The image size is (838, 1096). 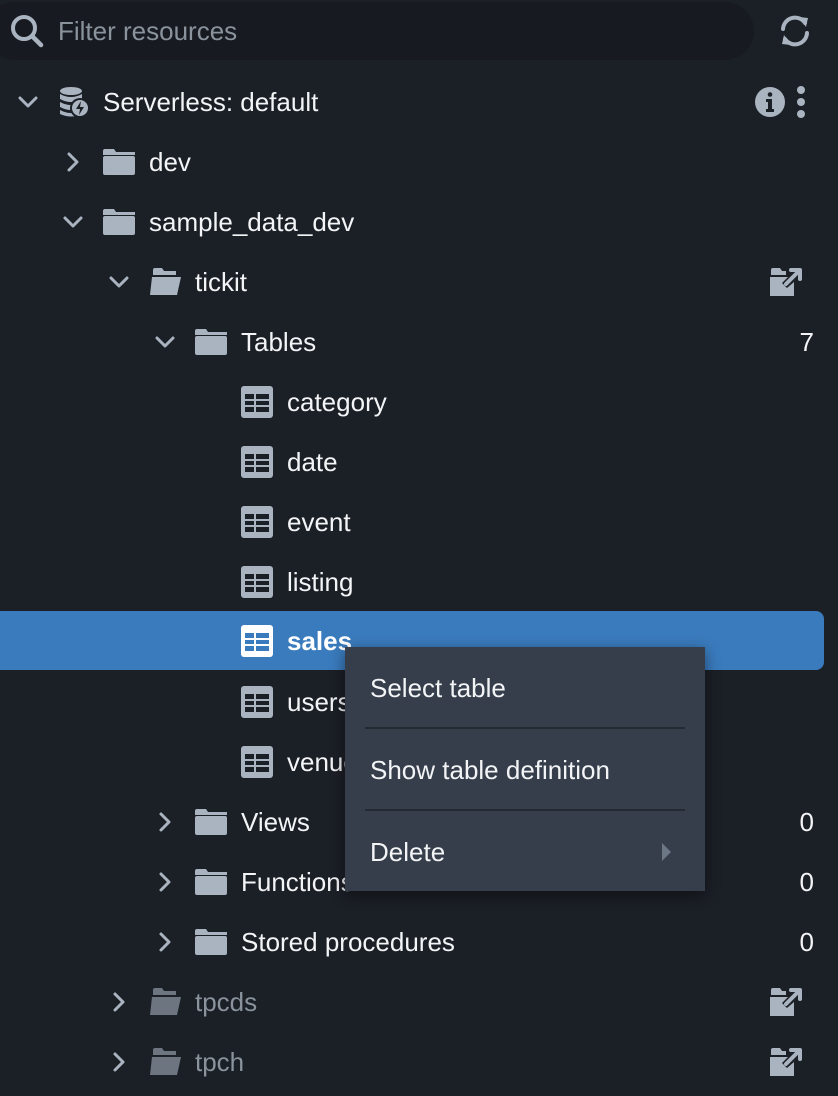 What do you see at coordinates (419, 582) in the screenshot?
I see `tree-item-table: listing` at bounding box center [419, 582].